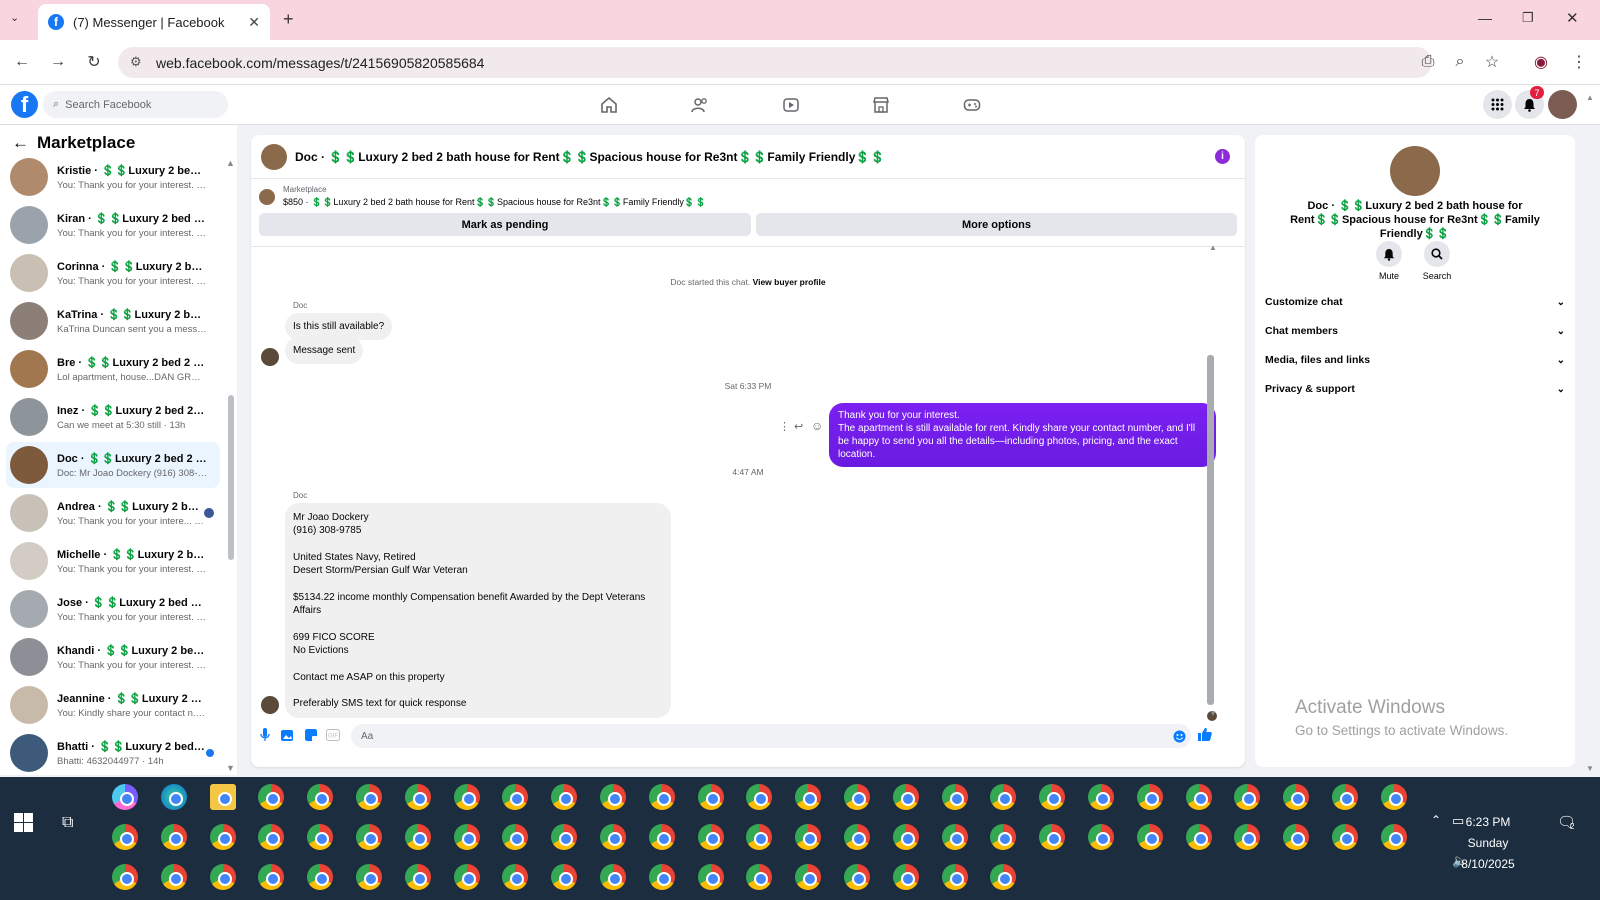 This screenshot has height=900, width=1600. Describe the element at coordinates (1562, 104) in the screenshot. I see `account-avatar` at that location.